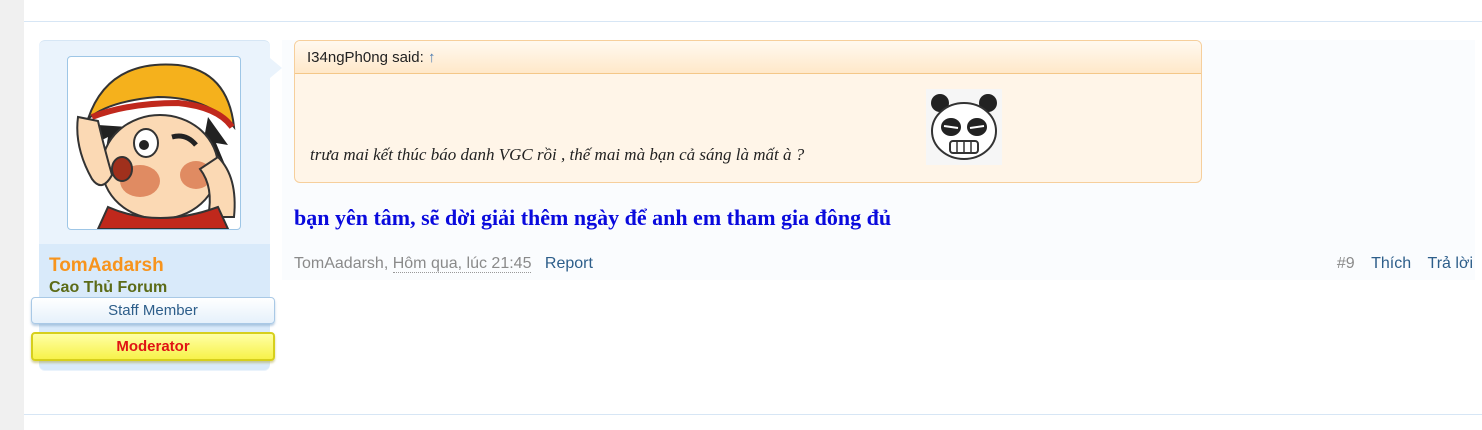 The height and width of the screenshot is (430, 1482). Describe the element at coordinates (462, 264) in the screenshot. I see `post-date-link: Hôm qua, lúc 21:45` at that location.